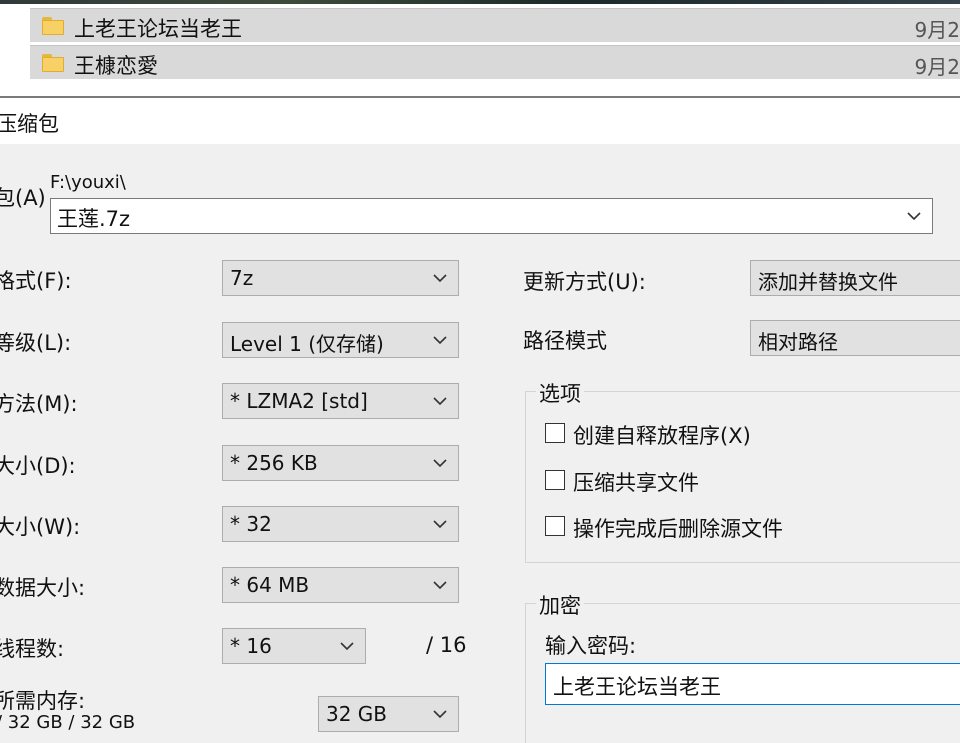  Describe the element at coordinates (555, 480) in the screenshot. I see `shared-files-checkbox` at that location.